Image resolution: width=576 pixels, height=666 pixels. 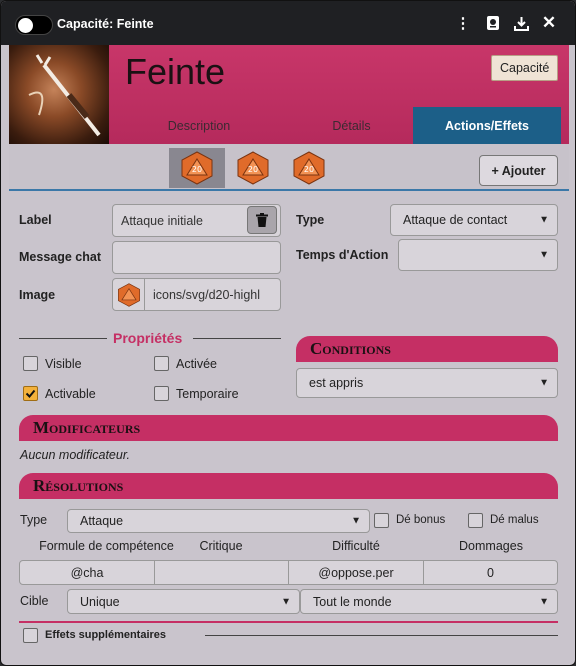 What do you see at coordinates (196, 257) in the screenshot?
I see `message-input` at bounding box center [196, 257].